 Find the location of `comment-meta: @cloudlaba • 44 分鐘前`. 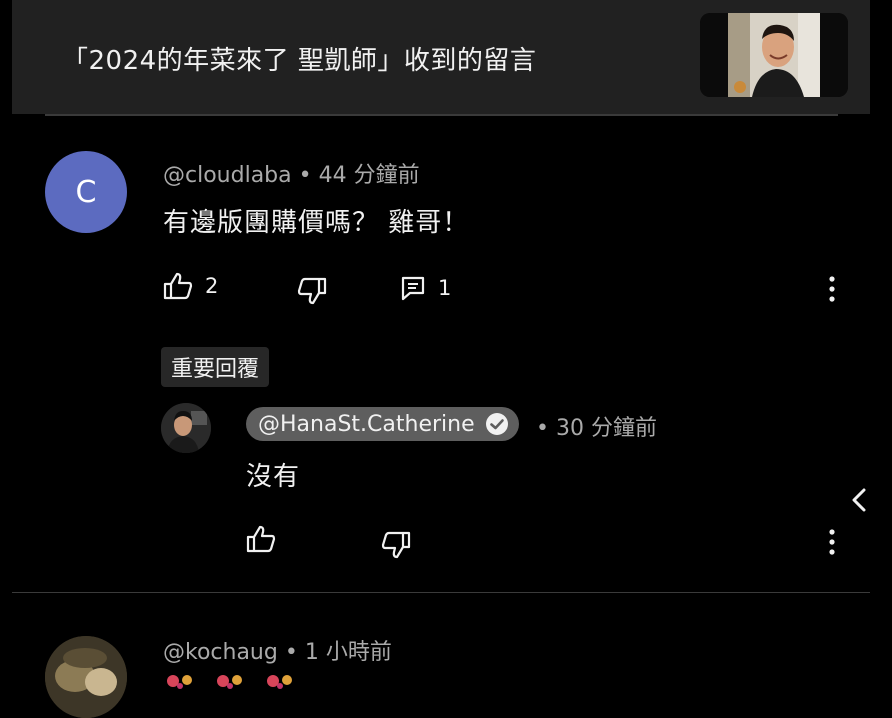

comment-meta: @cloudlaba • 44 分鐘前 is located at coordinates (291, 173).